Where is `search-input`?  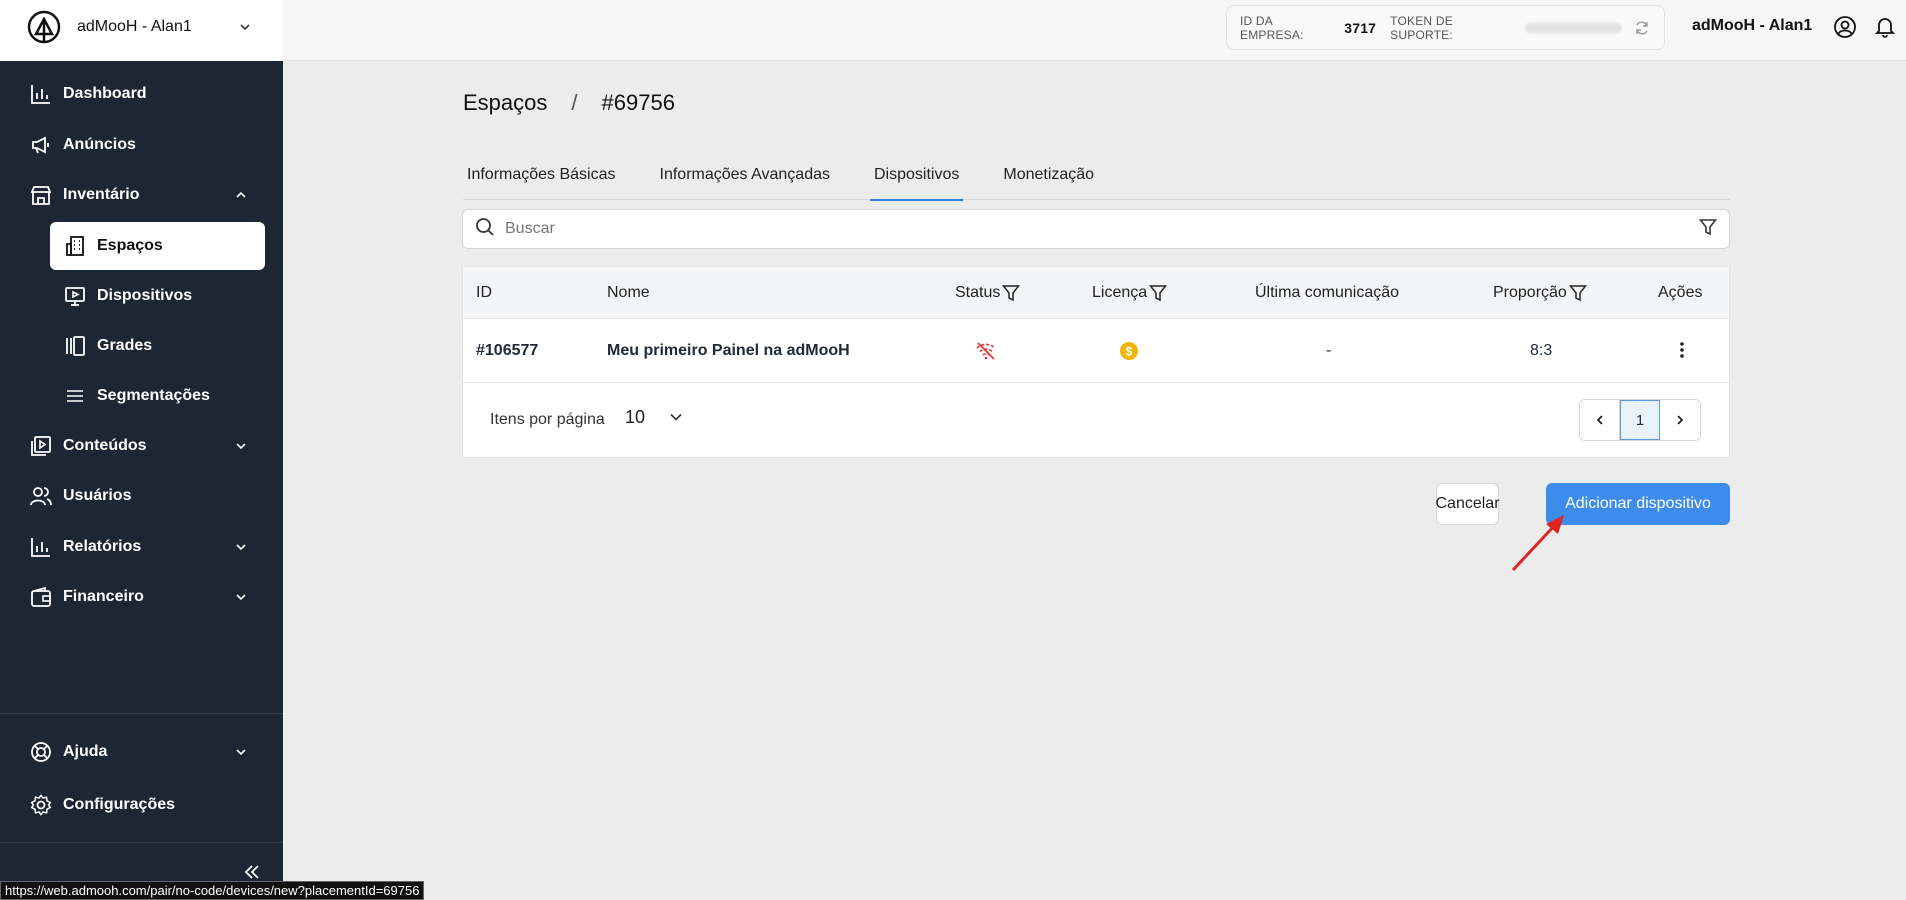
search-input is located at coordinates (1102, 229).